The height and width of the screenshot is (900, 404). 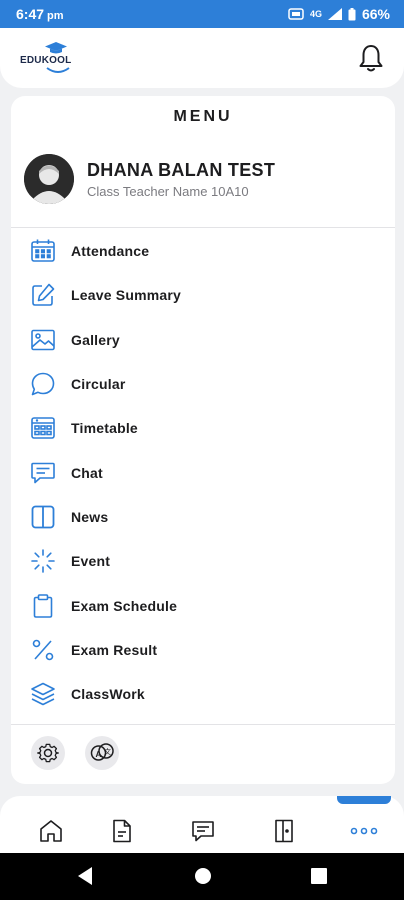 I want to click on timetable-icon, so click(x=43, y=428).